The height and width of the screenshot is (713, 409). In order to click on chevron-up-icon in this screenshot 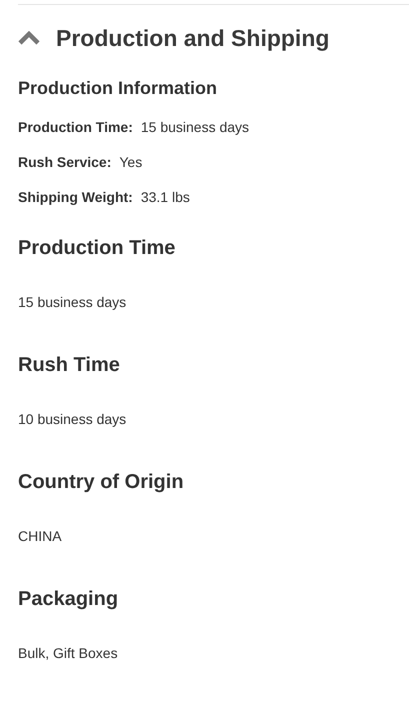, I will do `click(29, 38)`.